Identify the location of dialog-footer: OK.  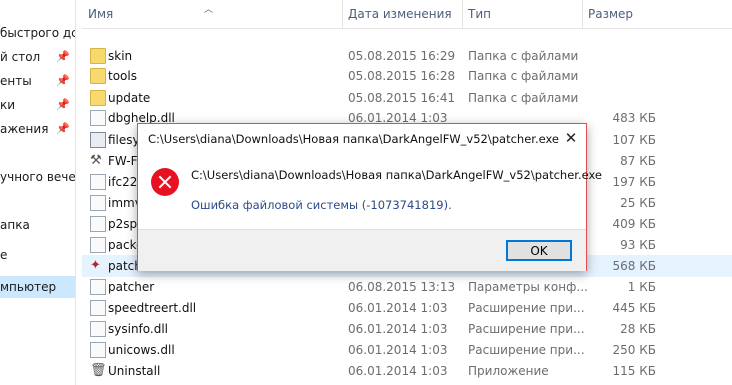
(362, 250).